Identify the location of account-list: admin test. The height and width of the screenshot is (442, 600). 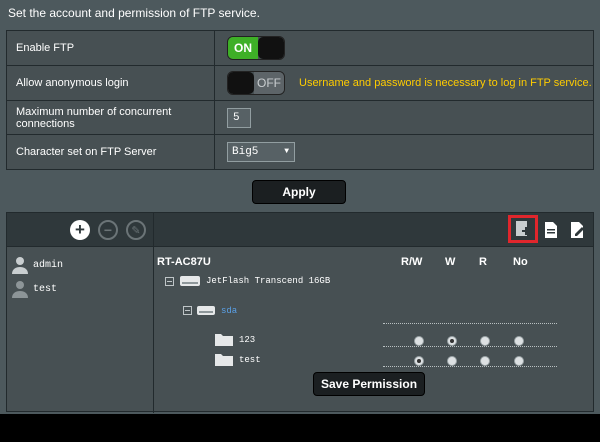
(81, 277).